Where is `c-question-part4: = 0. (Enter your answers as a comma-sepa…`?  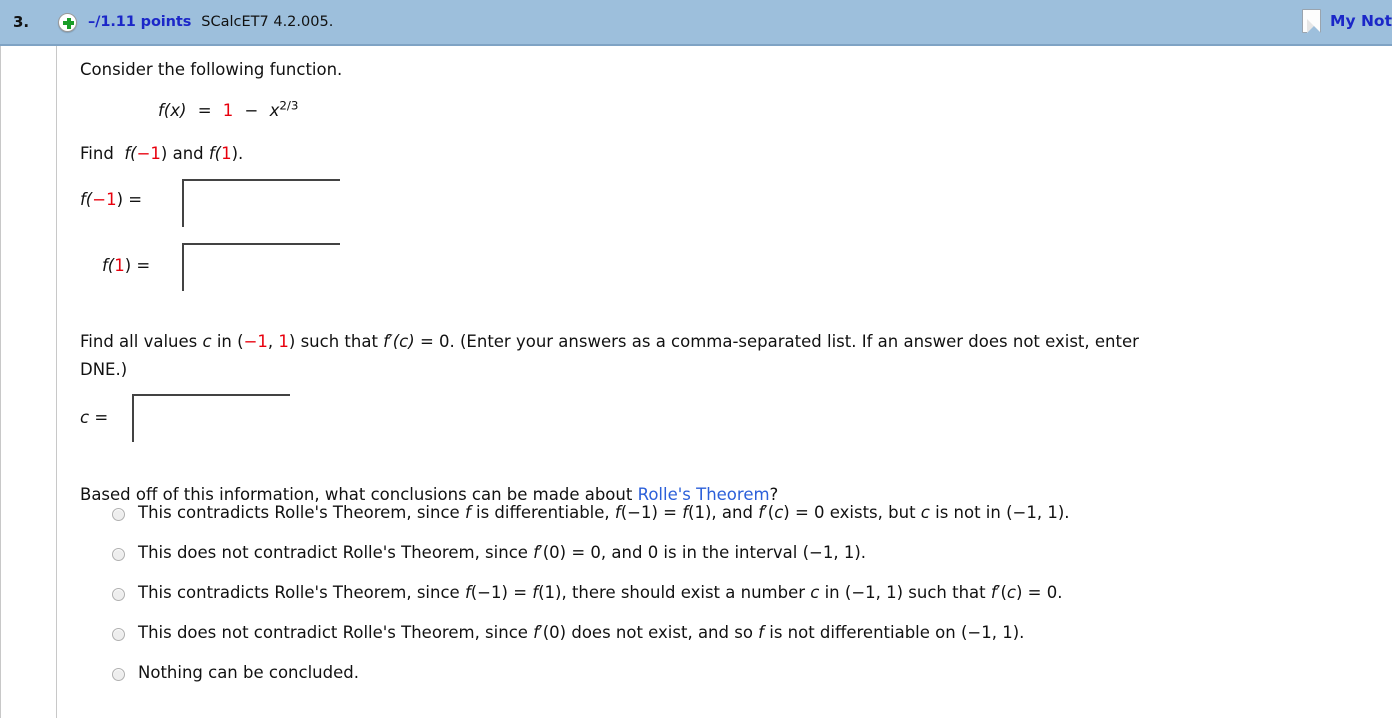
c-question-part4: = 0. (Enter your answers as a comma-sepa… is located at coordinates (779, 341).